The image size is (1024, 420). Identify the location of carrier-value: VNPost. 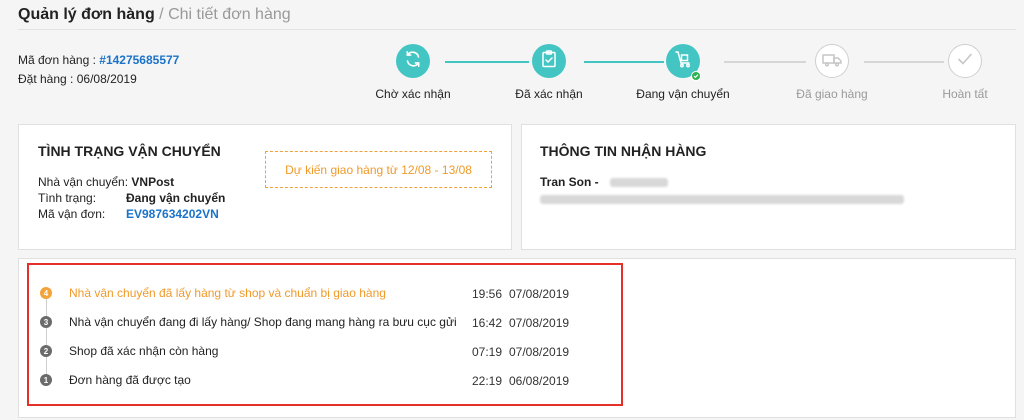
(153, 182).